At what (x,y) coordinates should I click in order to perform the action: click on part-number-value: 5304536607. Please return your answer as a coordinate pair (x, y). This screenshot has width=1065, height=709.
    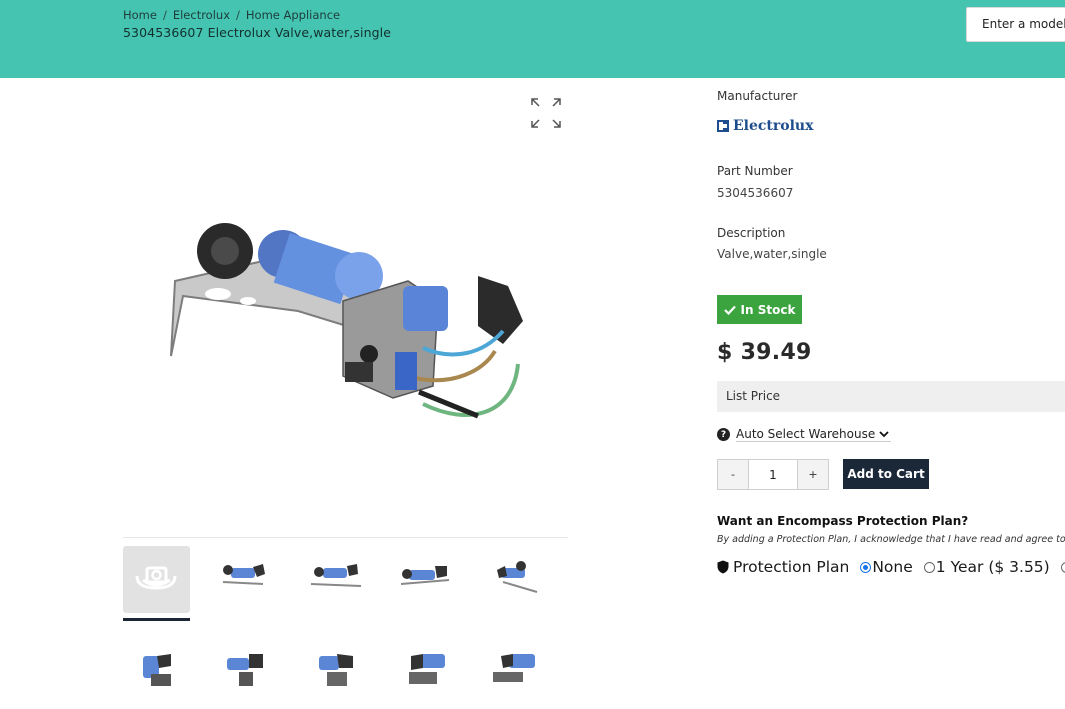
    Looking at the image, I should click on (755, 193).